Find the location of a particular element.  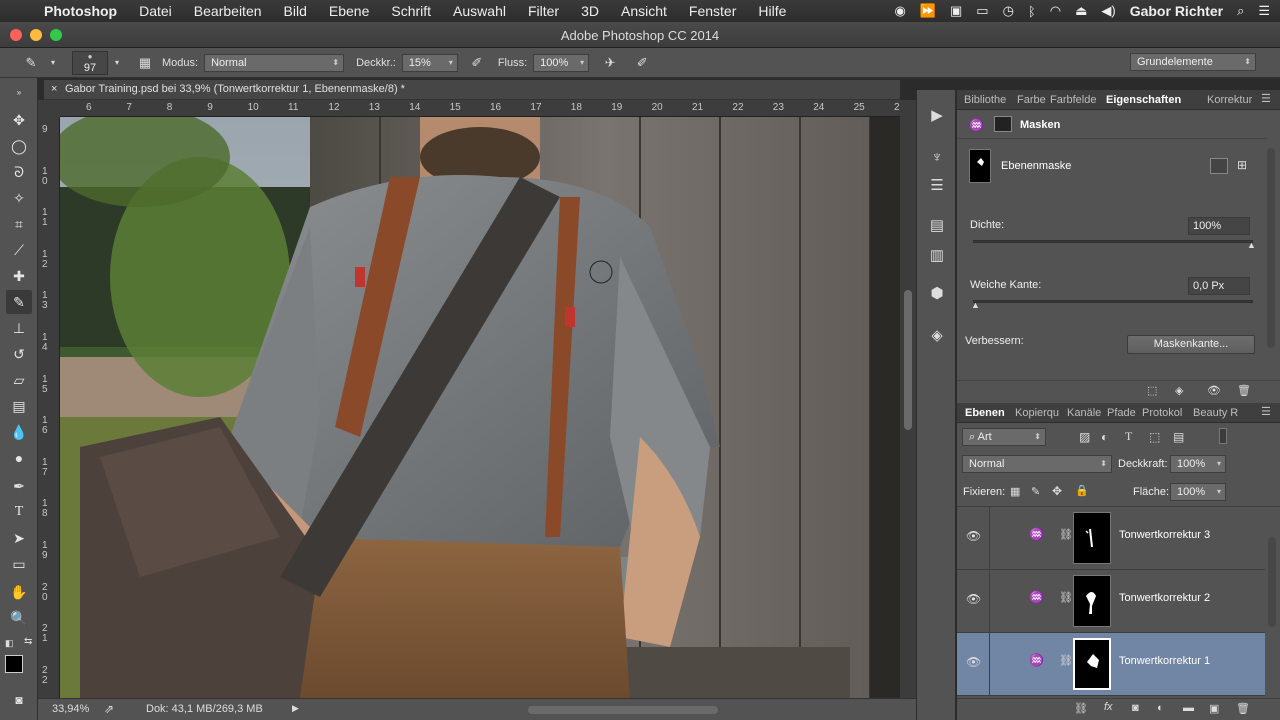

feather-input: 0,0 Px is located at coordinates (1219, 286).